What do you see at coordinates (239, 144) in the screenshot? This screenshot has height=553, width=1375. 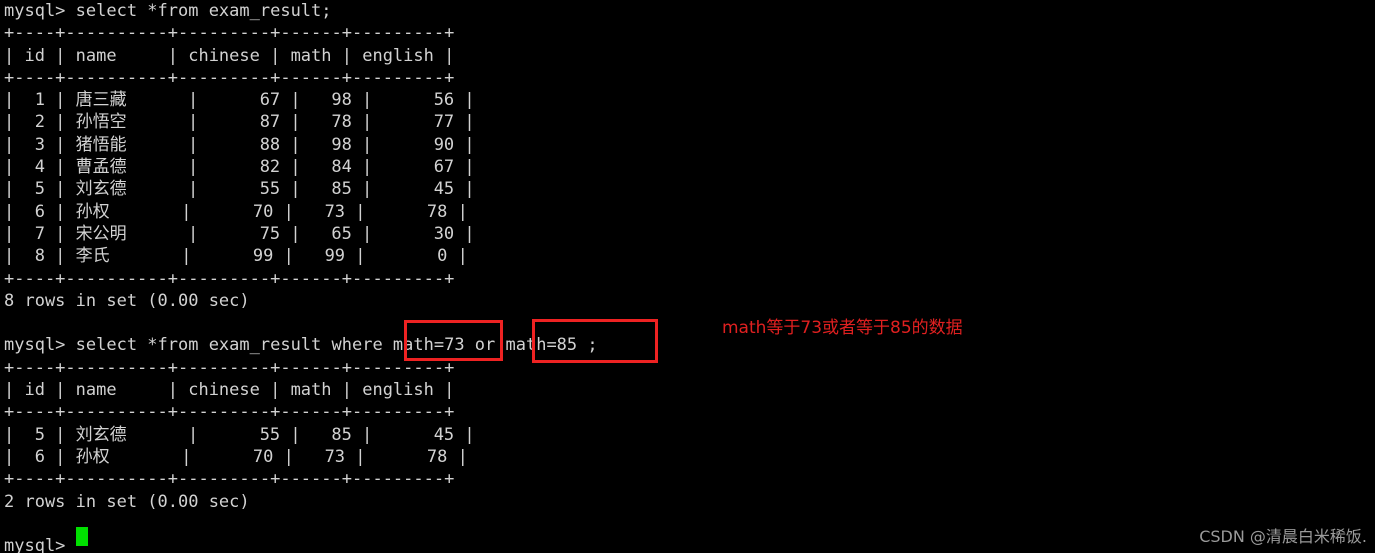 I see `table-row: | 3 | 猪悟能 | 88 | 98 | 90 |` at bounding box center [239, 144].